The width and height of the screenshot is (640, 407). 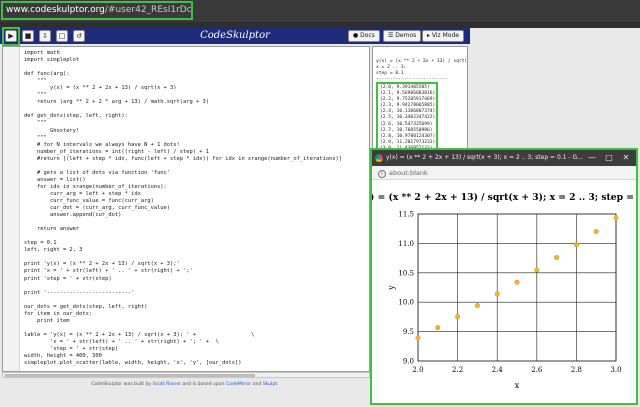 I want to click on reset-button: ↺, so click(x=79, y=36).